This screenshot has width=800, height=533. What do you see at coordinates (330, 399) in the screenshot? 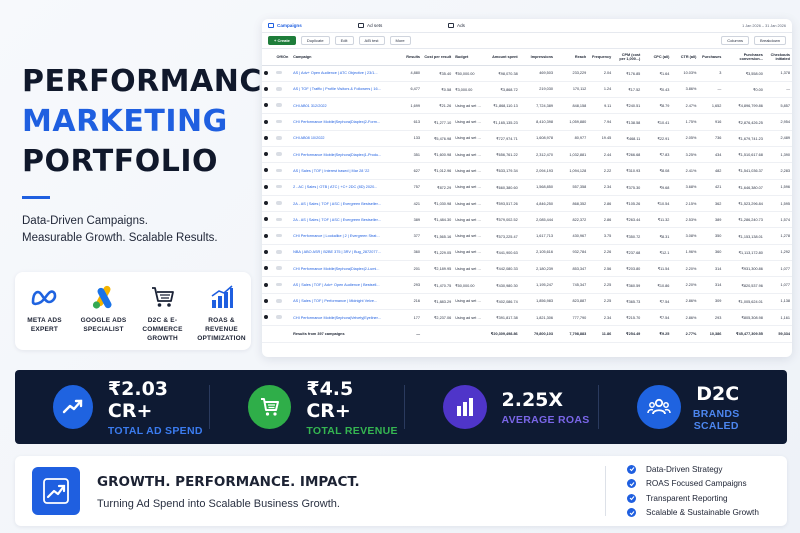
I see `stat-value: ₹4.5 CR+` at bounding box center [330, 399].